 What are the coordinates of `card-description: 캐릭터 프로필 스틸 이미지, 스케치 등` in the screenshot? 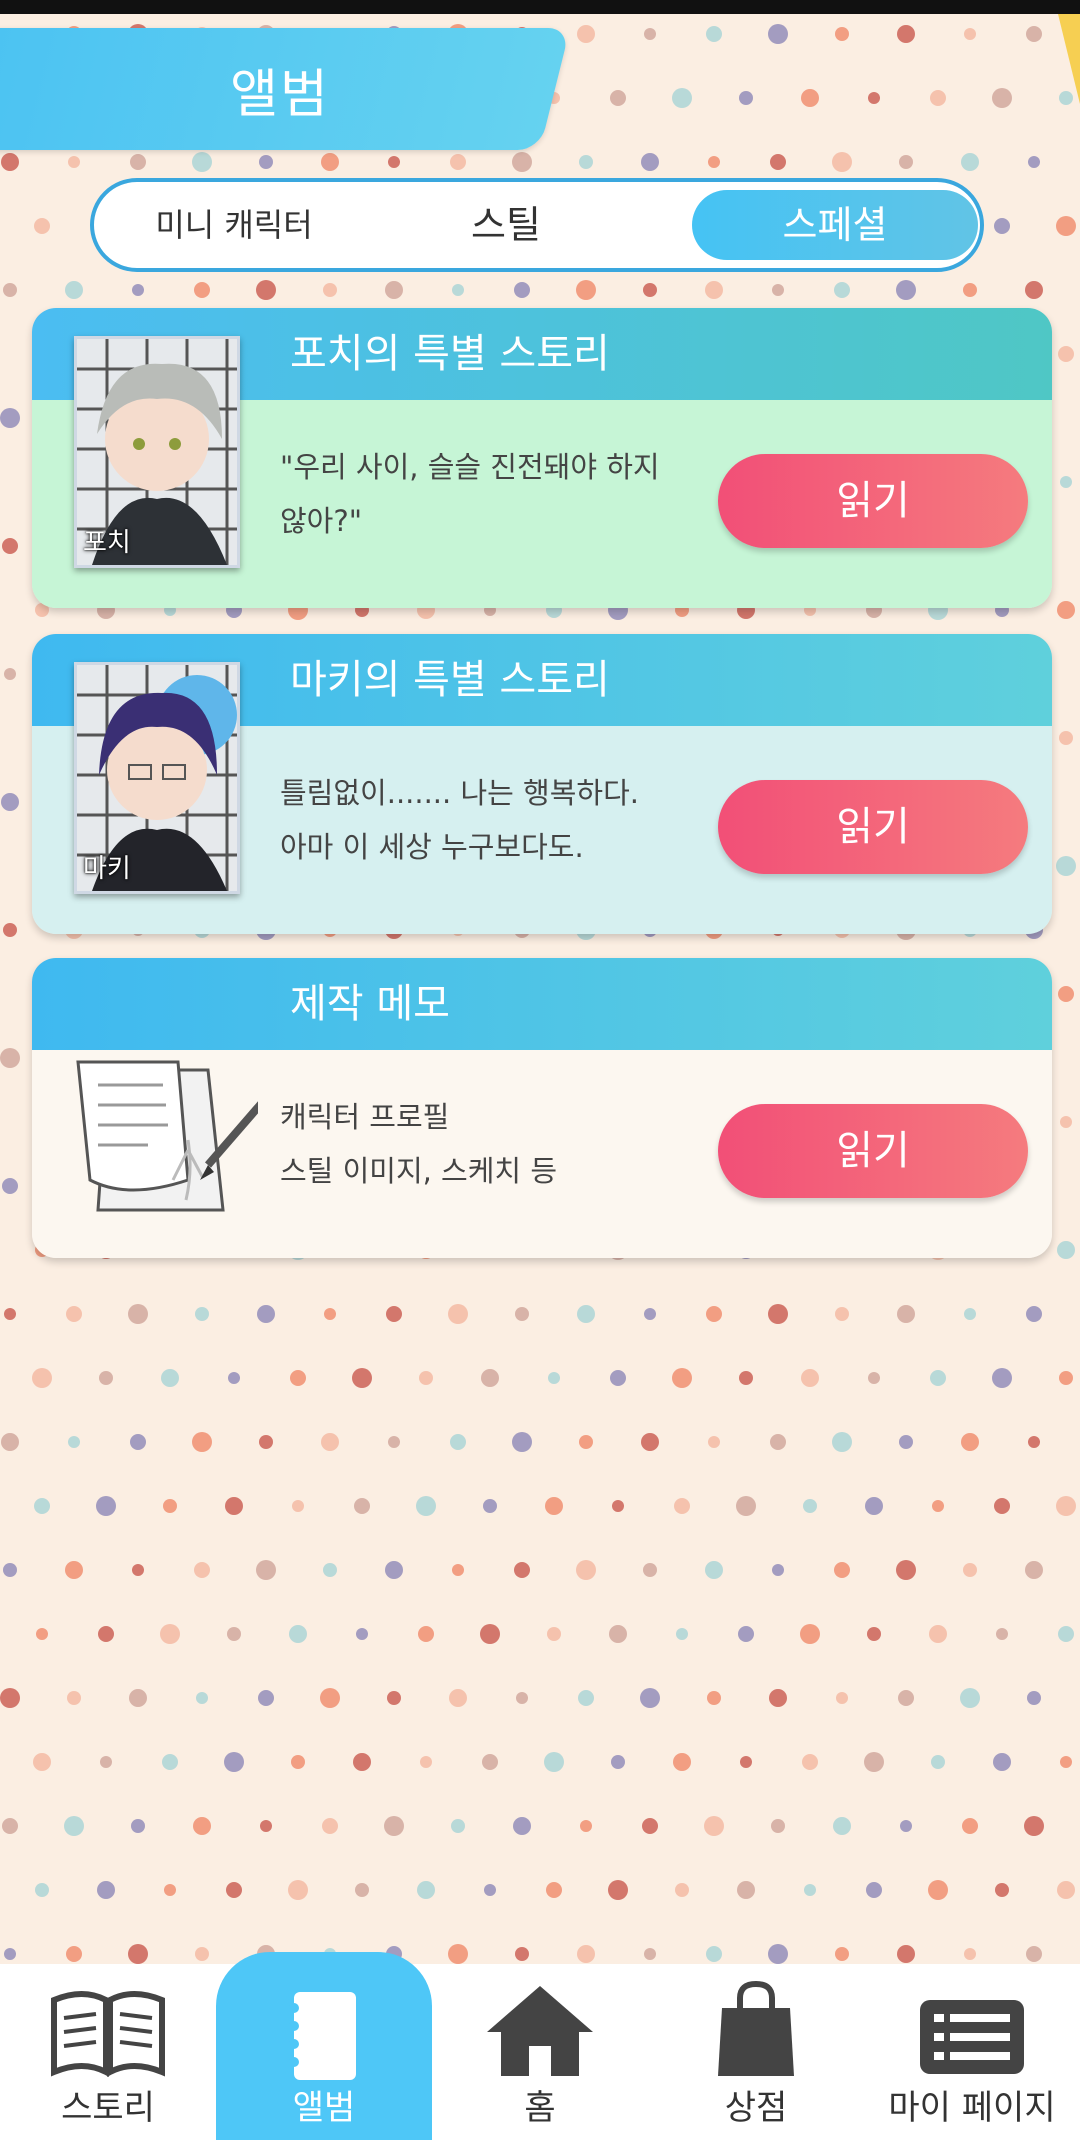 It's located at (500, 1144).